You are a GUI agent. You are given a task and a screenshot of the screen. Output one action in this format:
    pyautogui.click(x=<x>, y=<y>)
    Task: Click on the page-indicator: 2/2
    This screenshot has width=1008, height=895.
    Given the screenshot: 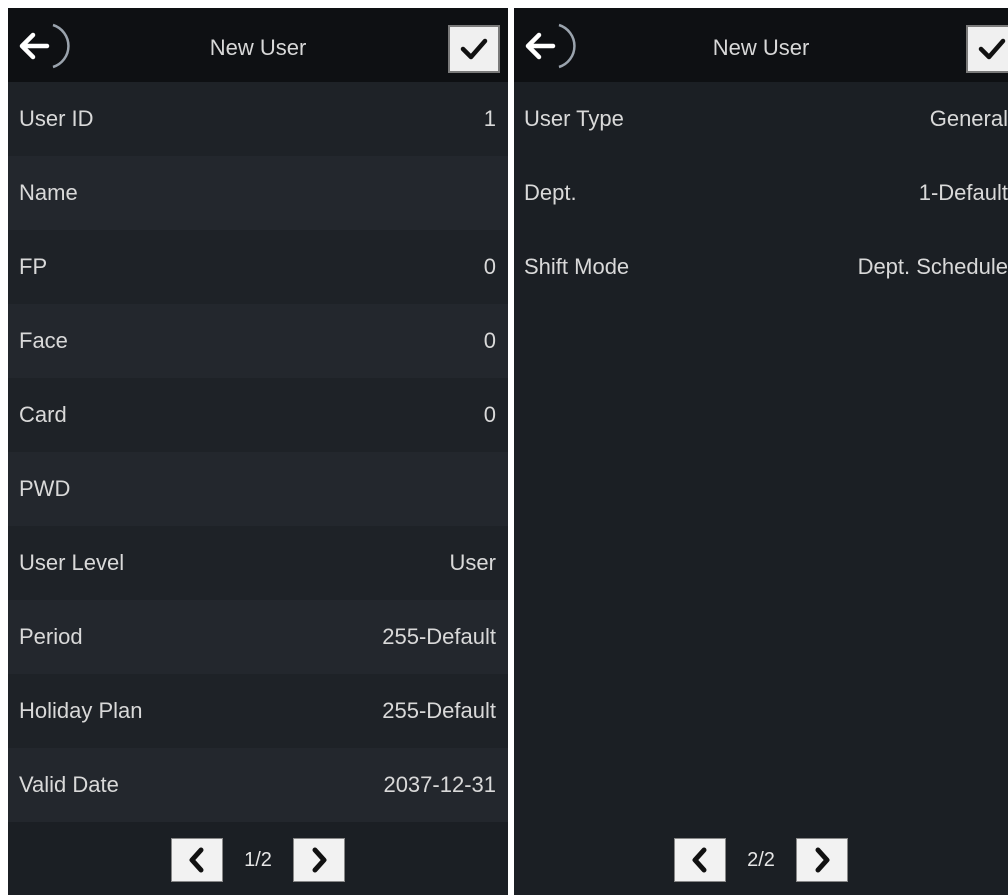 What is the action you would take?
    pyautogui.click(x=761, y=859)
    